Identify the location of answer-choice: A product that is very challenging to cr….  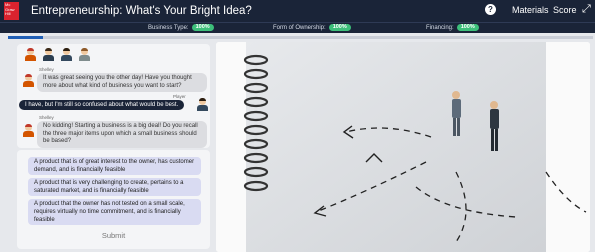
(114, 187).